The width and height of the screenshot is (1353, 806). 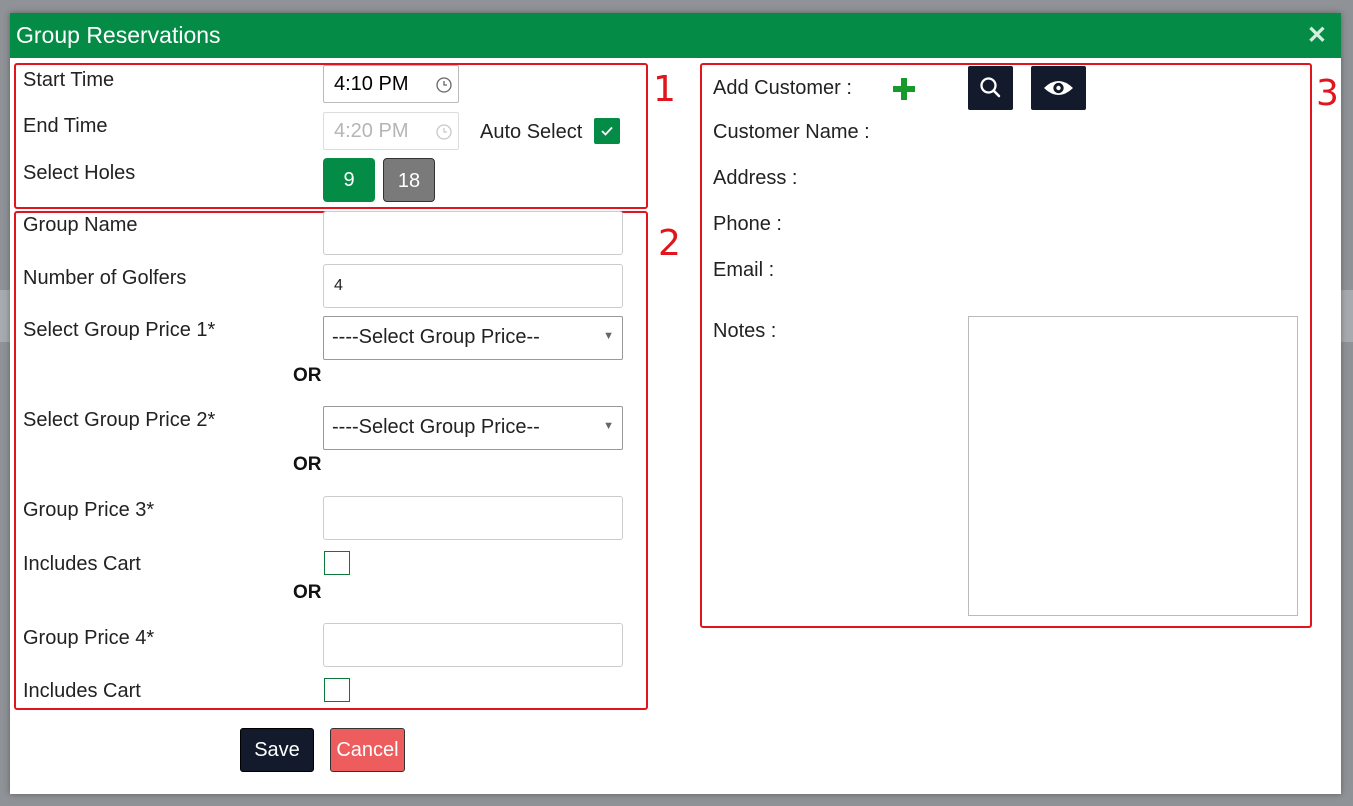 What do you see at coordinates (473, 233) in the screenshot?
I see `group-name-input` at bounding box center [473, 233].